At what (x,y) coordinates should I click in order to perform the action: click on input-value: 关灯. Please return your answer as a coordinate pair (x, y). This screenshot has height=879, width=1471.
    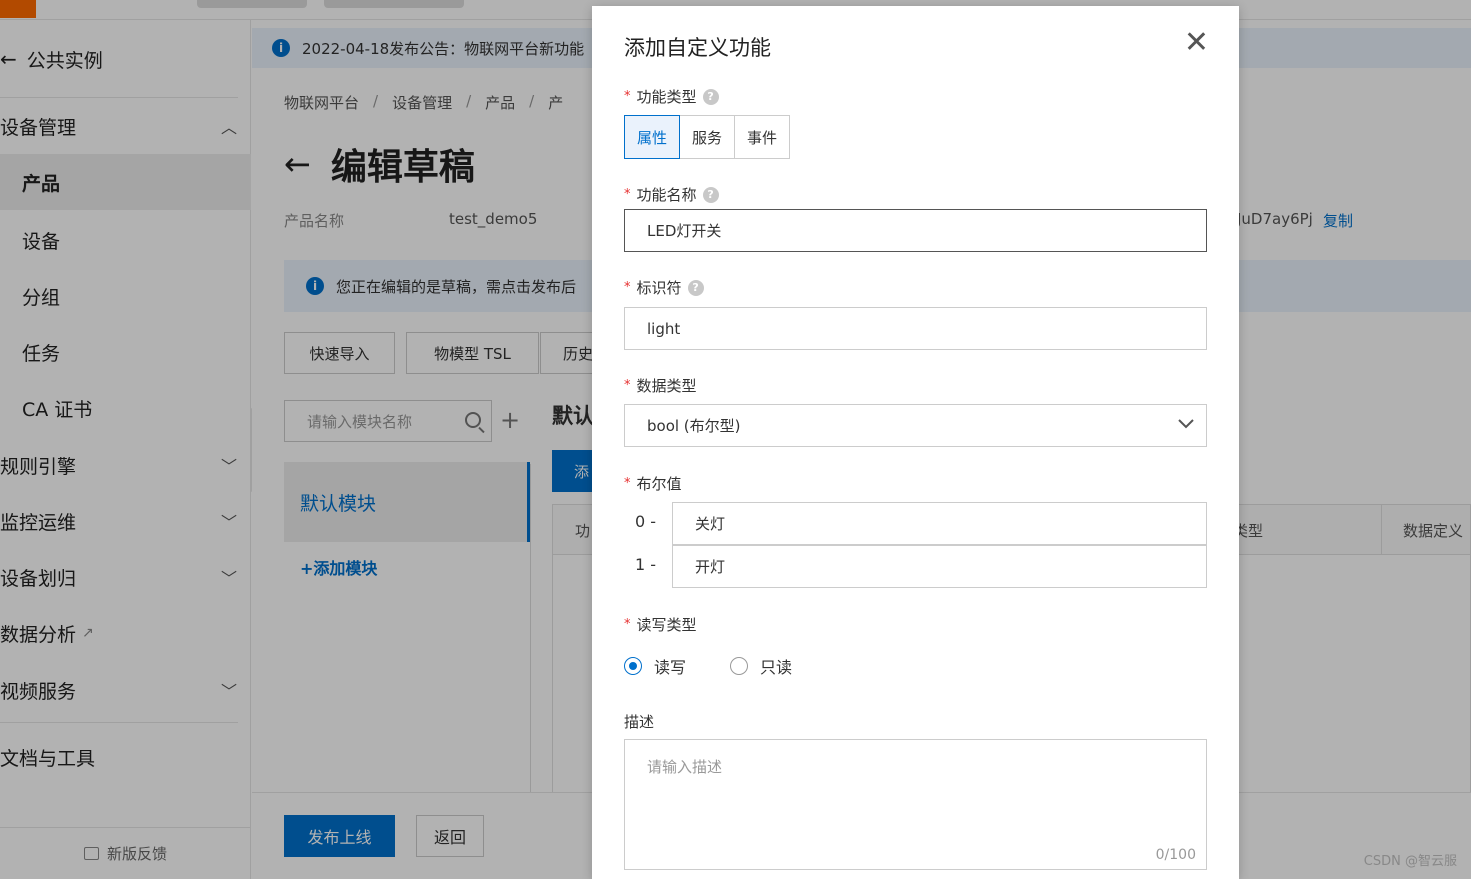
    Looking at the image, I should click on (710, 524).